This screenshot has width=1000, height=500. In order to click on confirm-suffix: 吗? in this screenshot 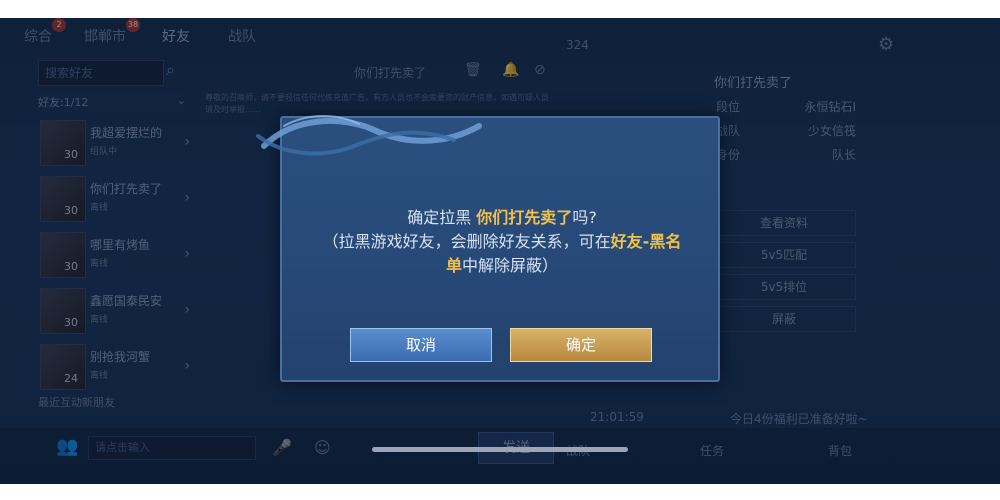, I will do `click(584, 217)`.